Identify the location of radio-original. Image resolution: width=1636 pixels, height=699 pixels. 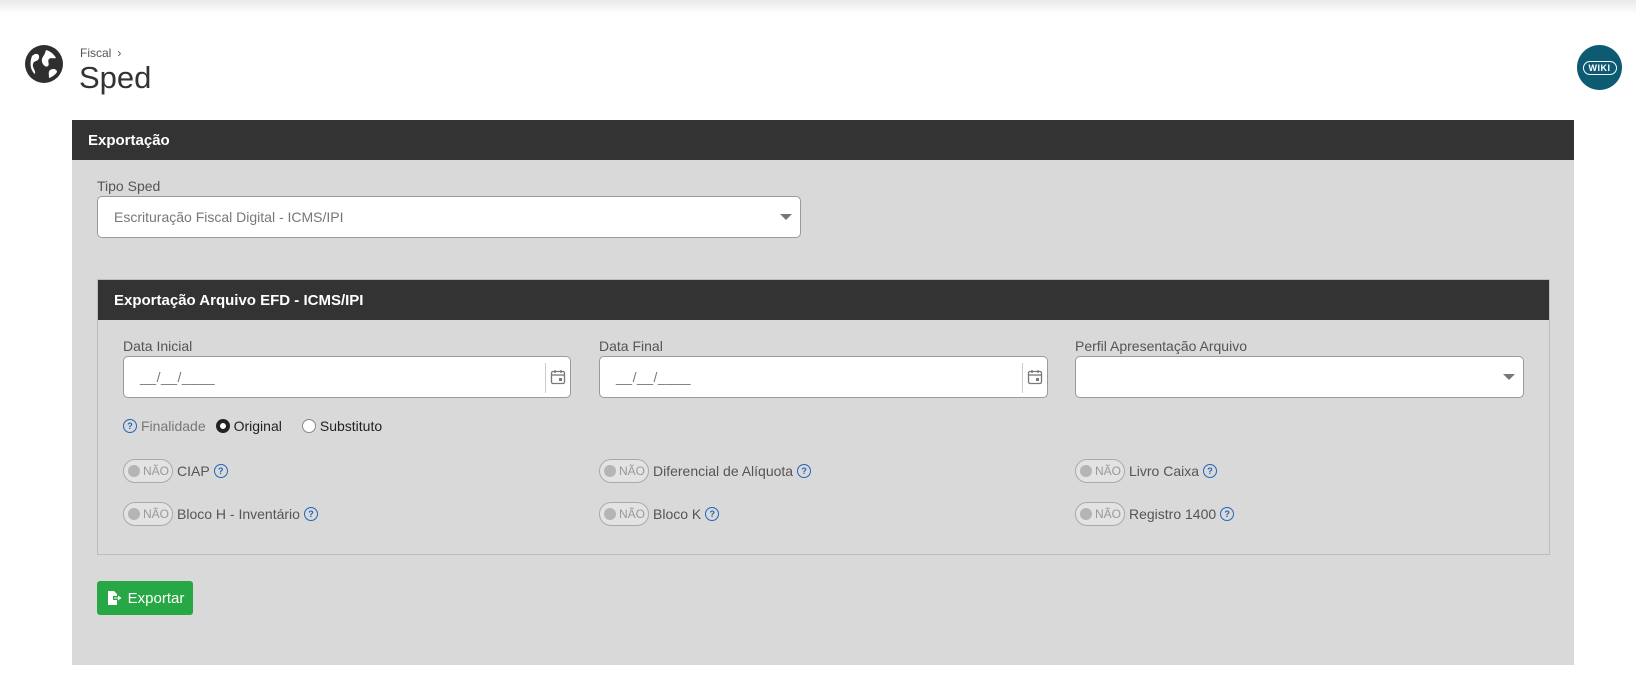
(222, 426).